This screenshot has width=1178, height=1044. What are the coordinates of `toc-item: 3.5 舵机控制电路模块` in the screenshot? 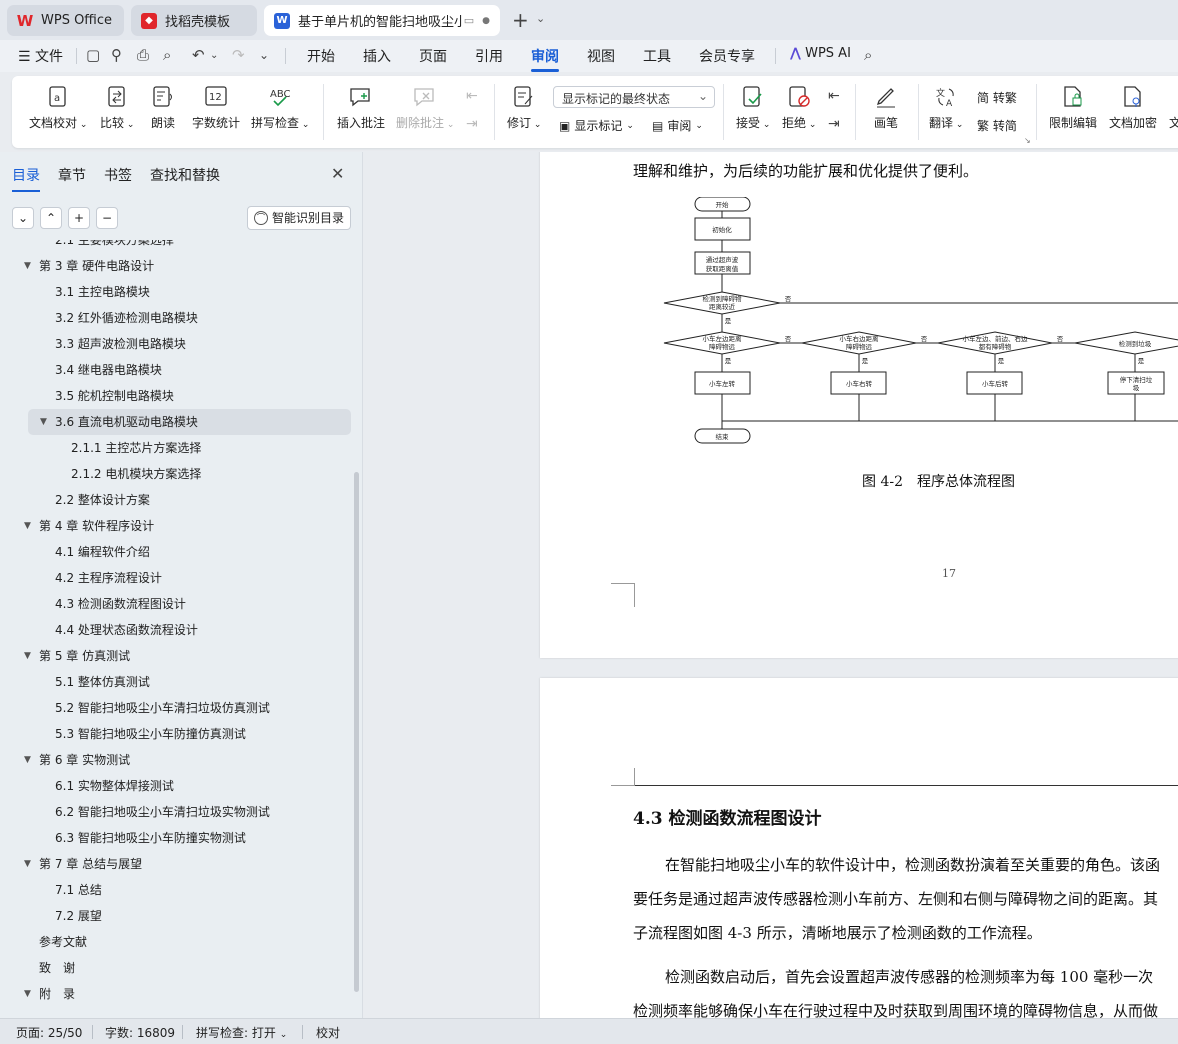 It's located at (175, 396).